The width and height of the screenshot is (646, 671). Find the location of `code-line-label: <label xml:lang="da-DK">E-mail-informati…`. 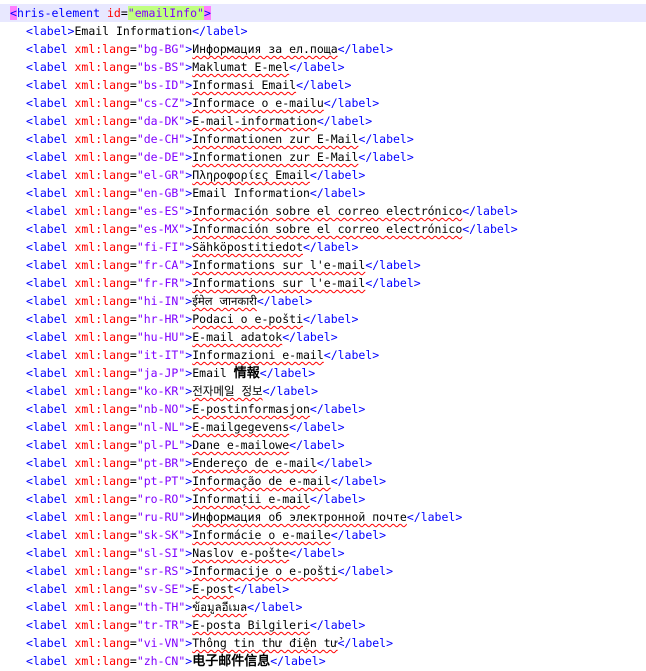

code-line-label: <label xml:lang="da-DK">E-mail-informati… is located at coordinates (186, 121).